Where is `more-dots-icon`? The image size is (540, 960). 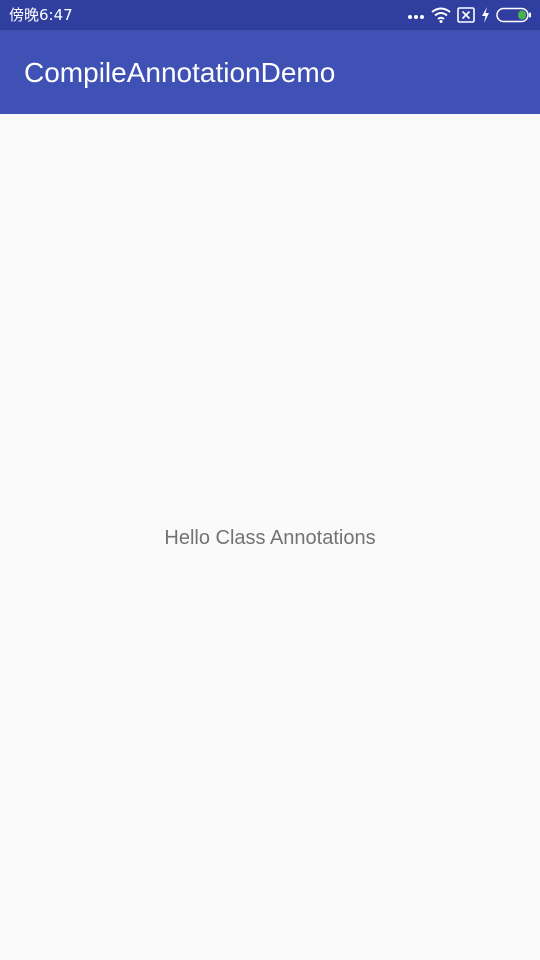
more-dots-icon is located at coordinates (416, 15).